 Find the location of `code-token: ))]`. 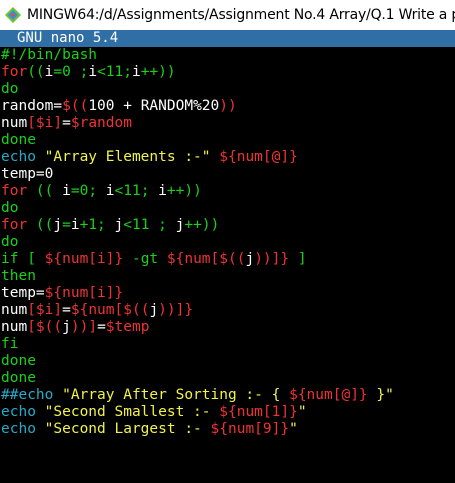

code-token: ))] is located at coordinates (84, 327).